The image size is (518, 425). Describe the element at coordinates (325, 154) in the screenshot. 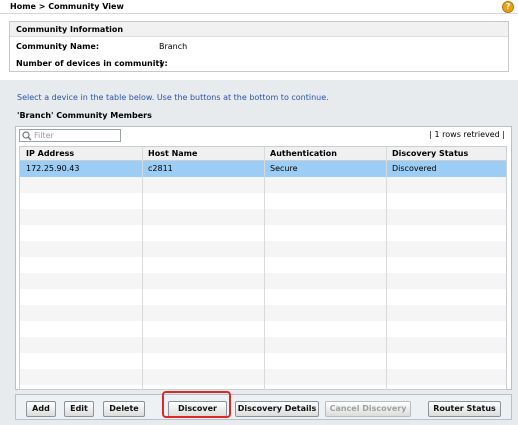

I see `column-header-authentication: Authentication` at that location.